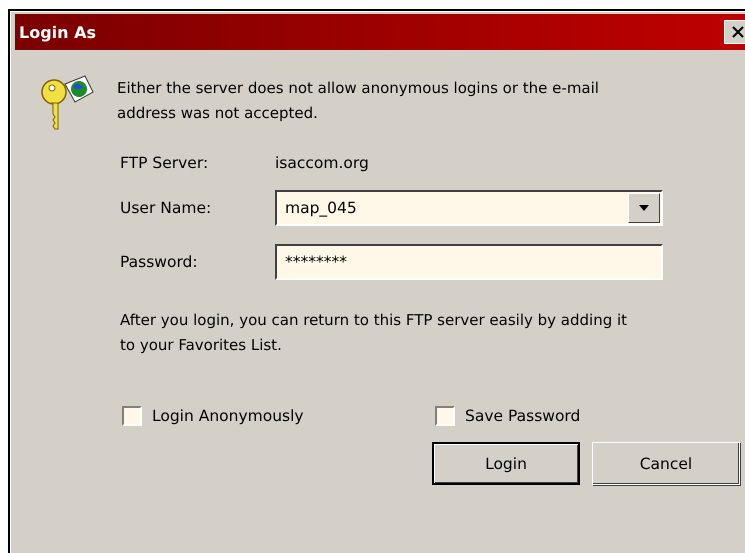 Image resolution: width=745 pixels, height=553 pixels. What do you see at coordinates (666, 463) in the screenshot?
I see `cancel-button: Cancel` at bounding box center [666, 463].